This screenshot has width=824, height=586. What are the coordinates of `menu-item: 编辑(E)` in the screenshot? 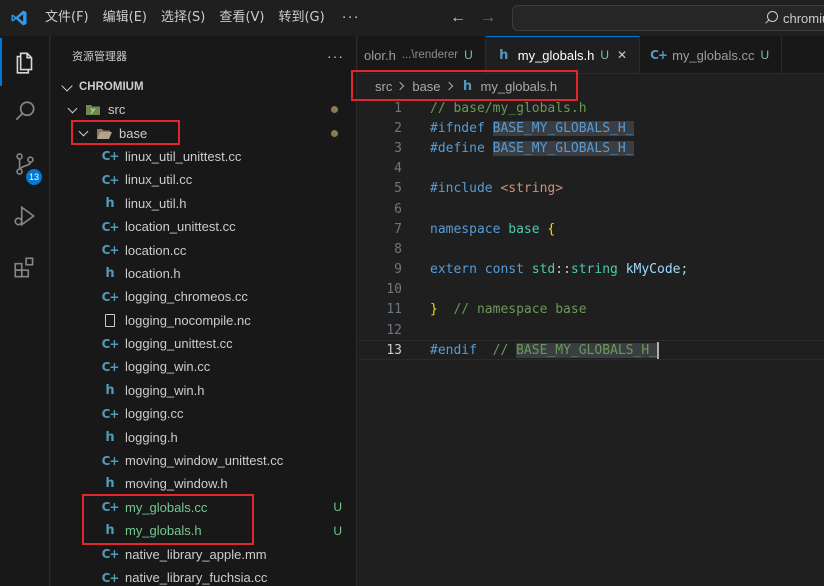 It's located at (125, 18).